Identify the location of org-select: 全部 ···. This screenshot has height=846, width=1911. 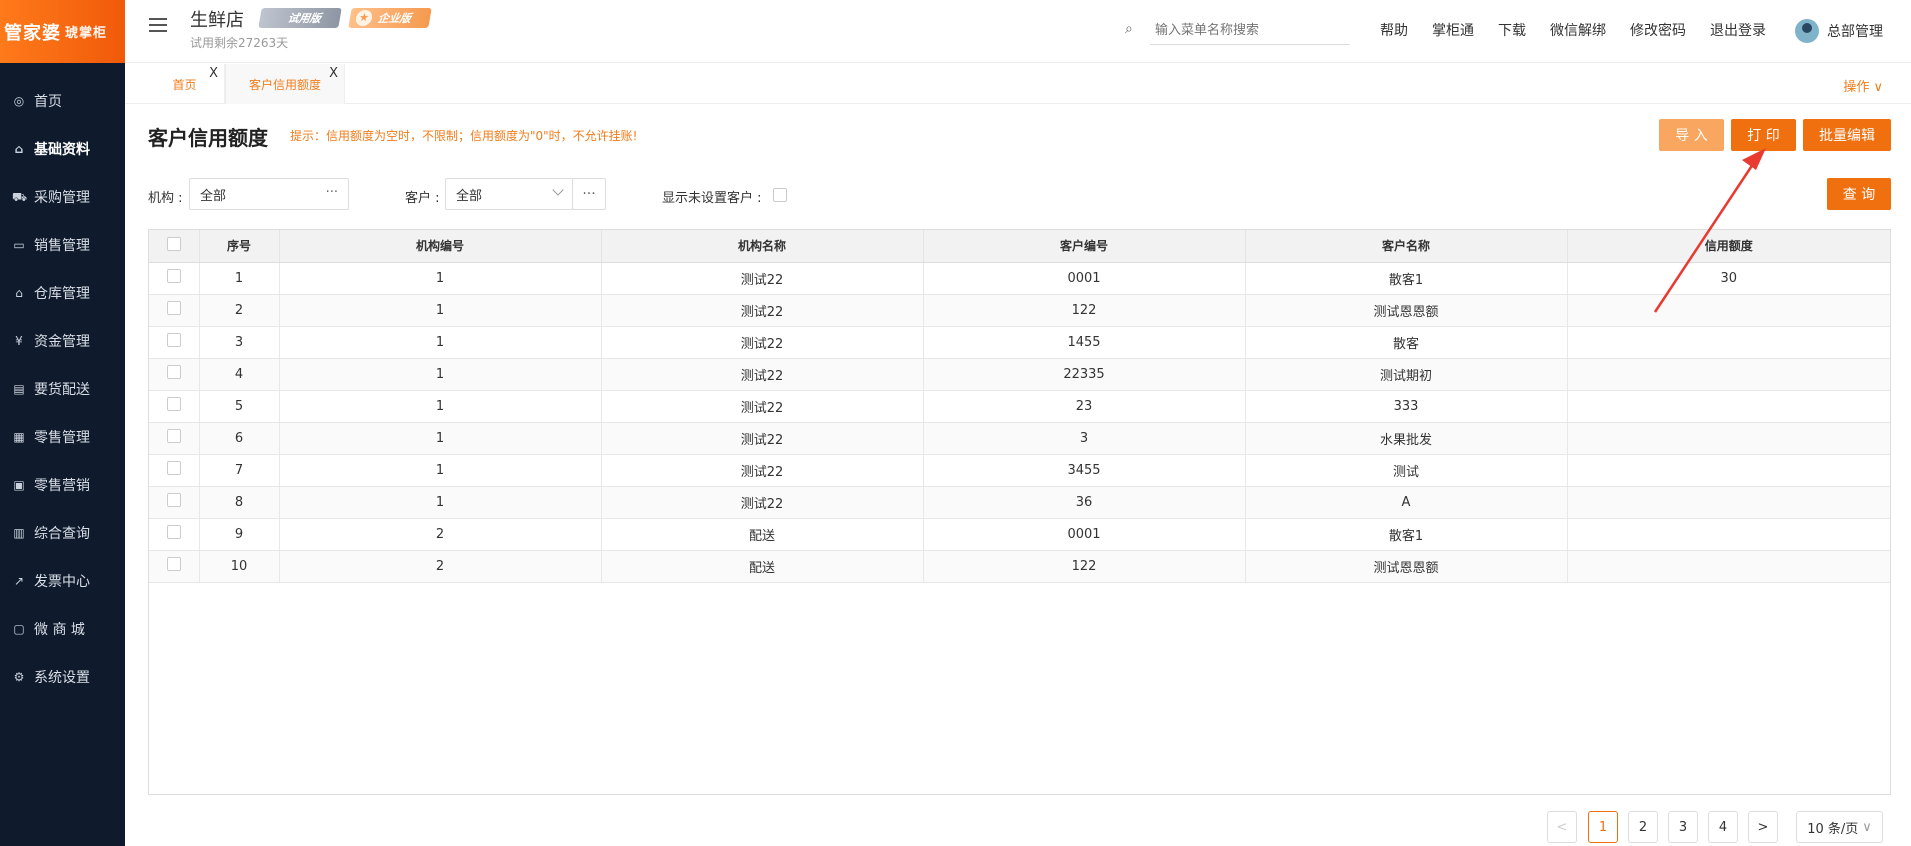
(269, 194).